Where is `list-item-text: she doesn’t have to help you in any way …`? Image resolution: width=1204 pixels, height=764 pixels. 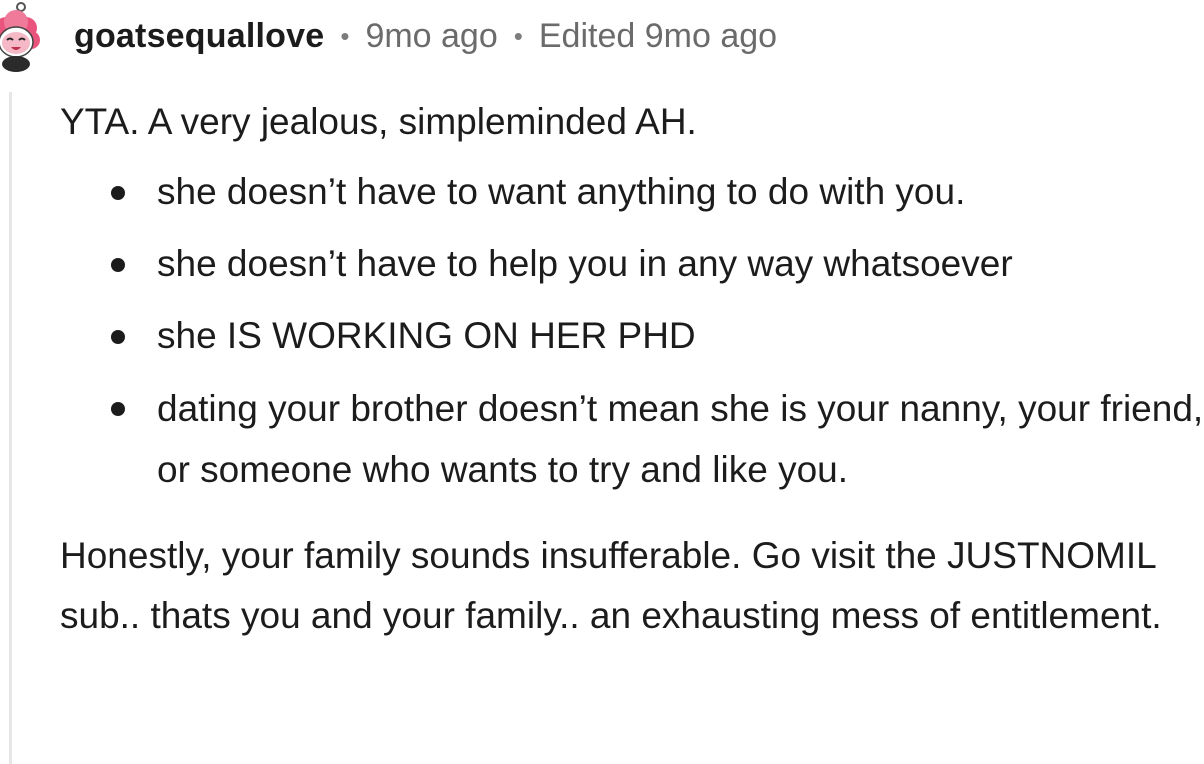
list-item-text: she doesn’t have to help you in any way … is located at coordinates (585, 263).